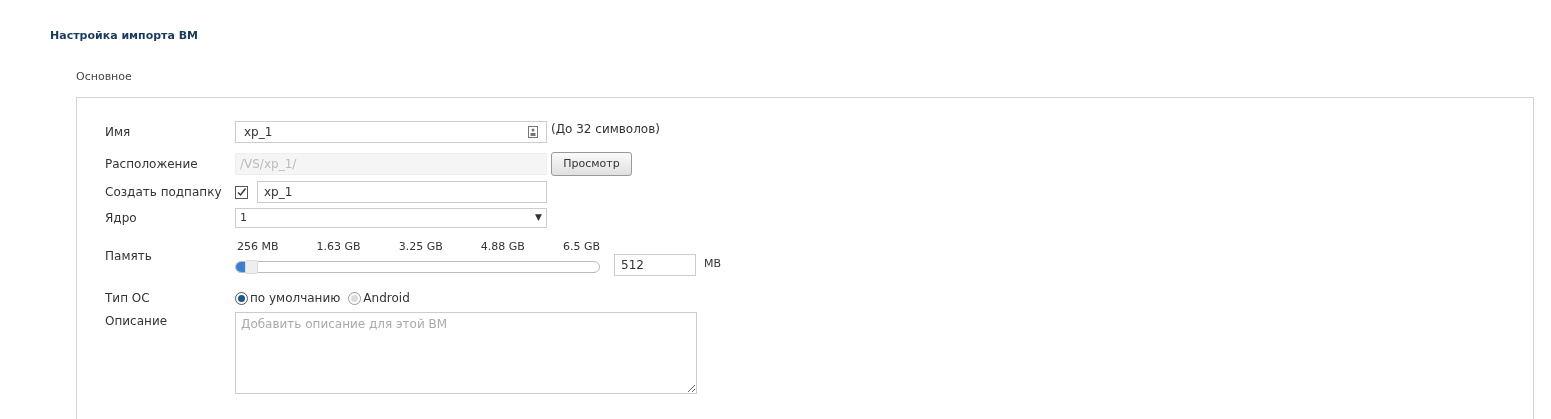 The image size is (1551, 419). What do you see at coordinates (121, 218) in the screenshot?
I see `field-label: Ядро` at bounding box center [121, 218].